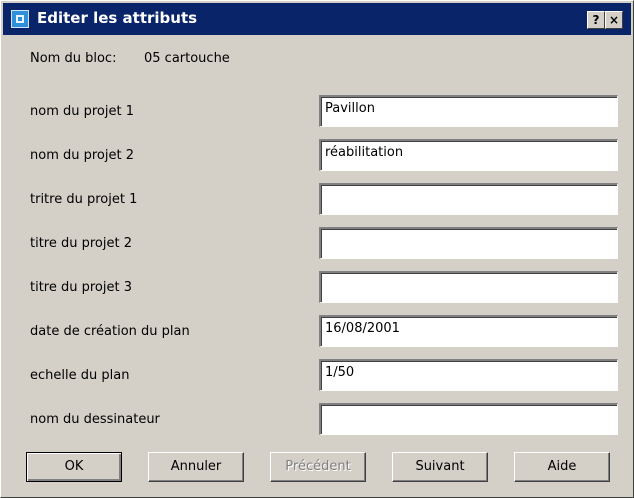 The height and width of the screenshot is (498, 634). I want to click on window-title: Editer les attributs, so click(117, 18).